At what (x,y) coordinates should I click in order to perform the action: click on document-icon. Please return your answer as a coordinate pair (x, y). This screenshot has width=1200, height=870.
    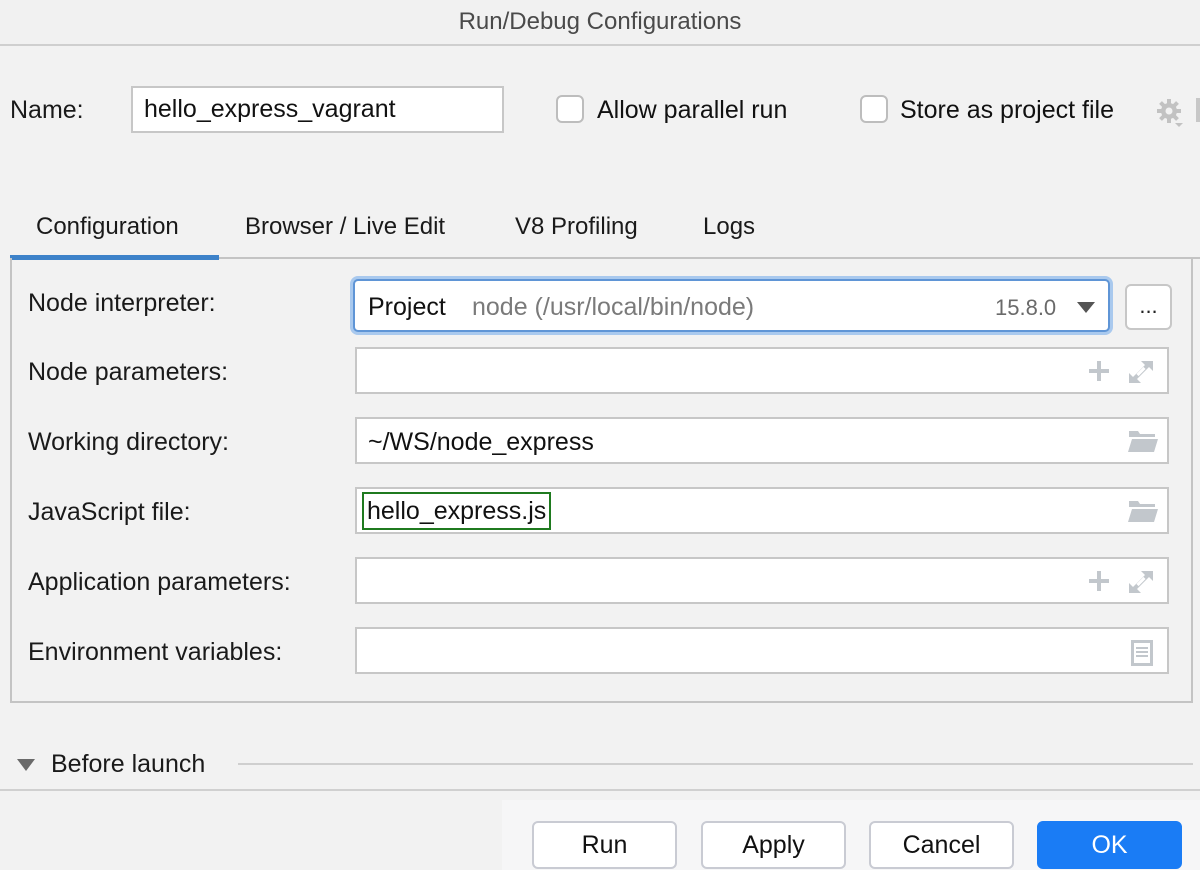
    Looking at the image, I should click on (1142, 655).